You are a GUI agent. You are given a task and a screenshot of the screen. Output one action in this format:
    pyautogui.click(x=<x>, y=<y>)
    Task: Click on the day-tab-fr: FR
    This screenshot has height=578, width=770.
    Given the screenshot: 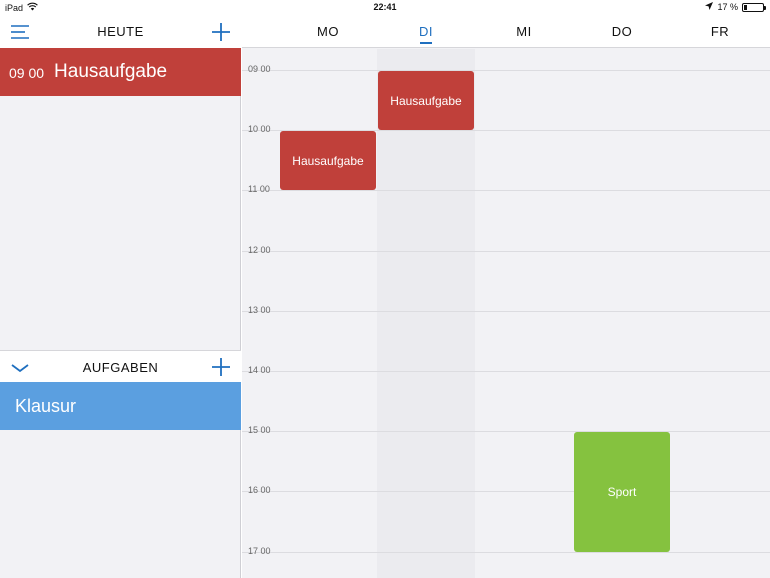 What is the action you would take?
    pyautogui.click(x=720, y=31)
    